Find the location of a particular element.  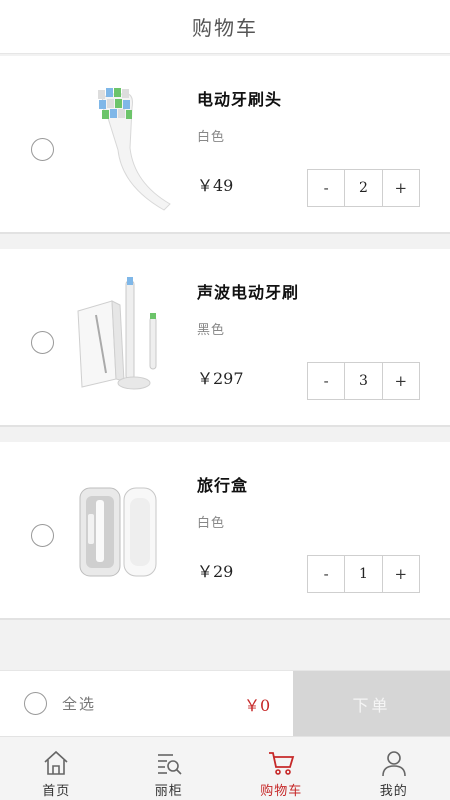

tab-cart: 购物车 is located at coordinates (281, 768).